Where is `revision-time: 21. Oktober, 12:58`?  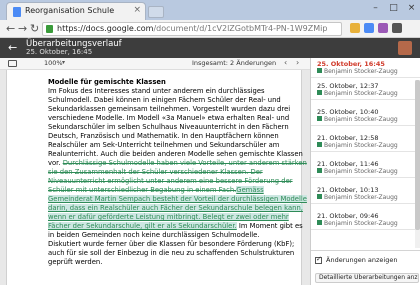
revision-time: 21. Oktober, 12:58 is located at coordinates (348, 138).